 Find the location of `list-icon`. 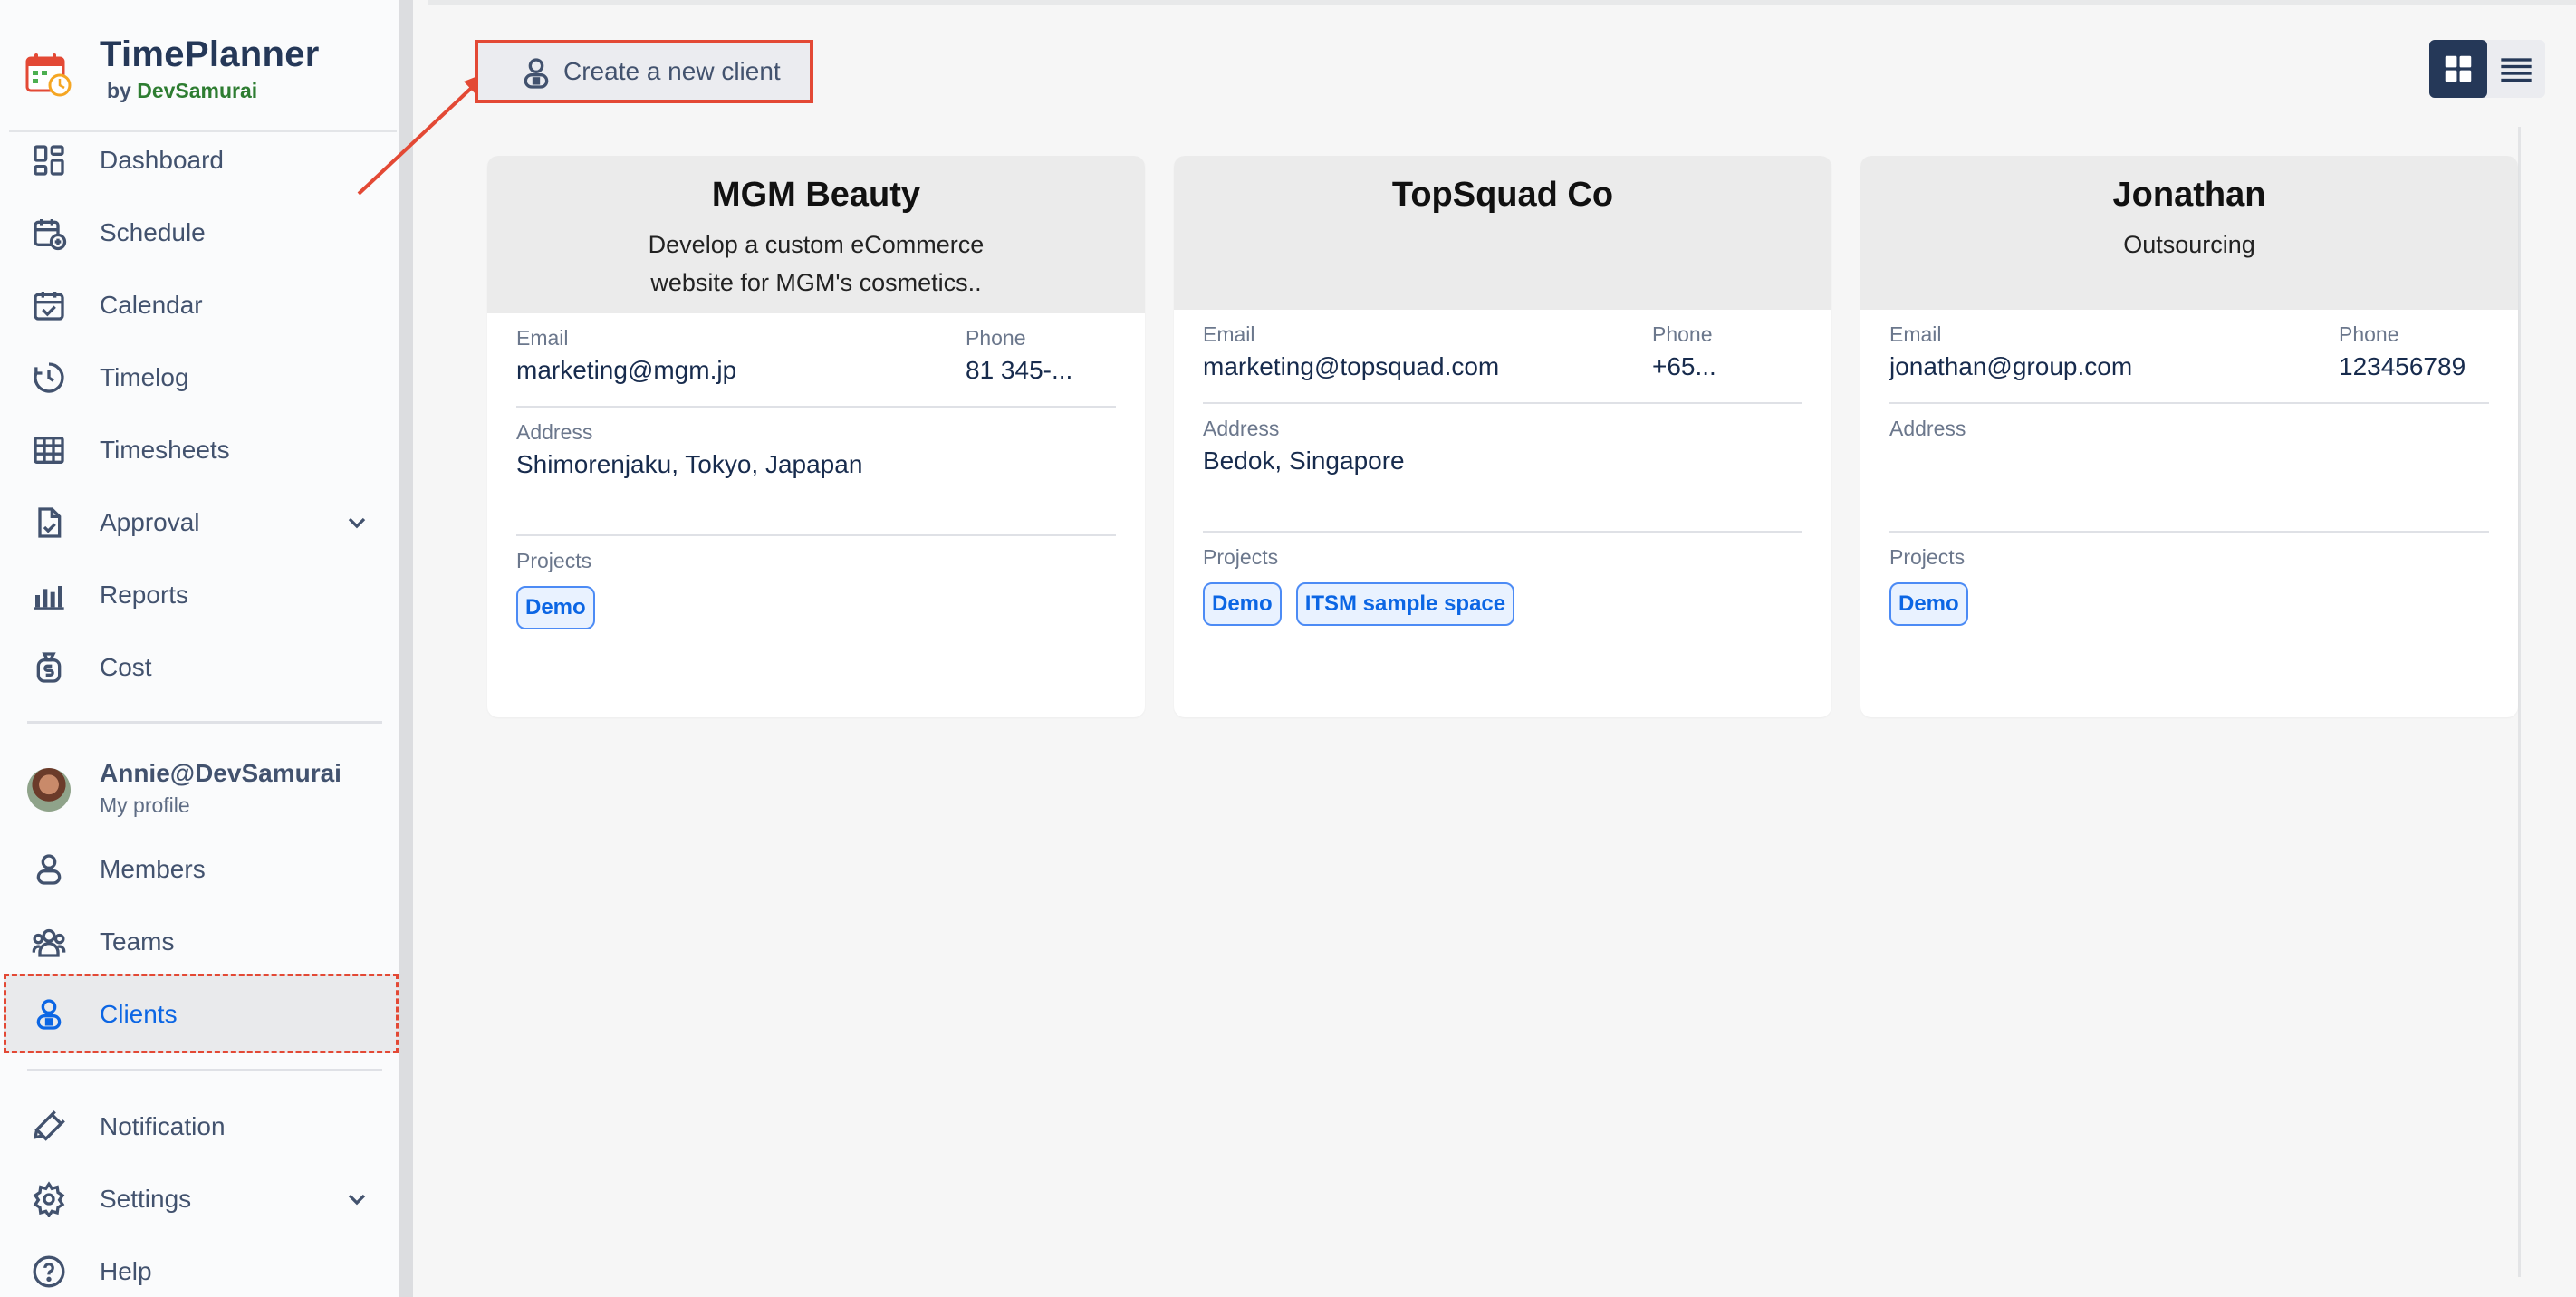

list-icon is located at coordinates (2516, 70).